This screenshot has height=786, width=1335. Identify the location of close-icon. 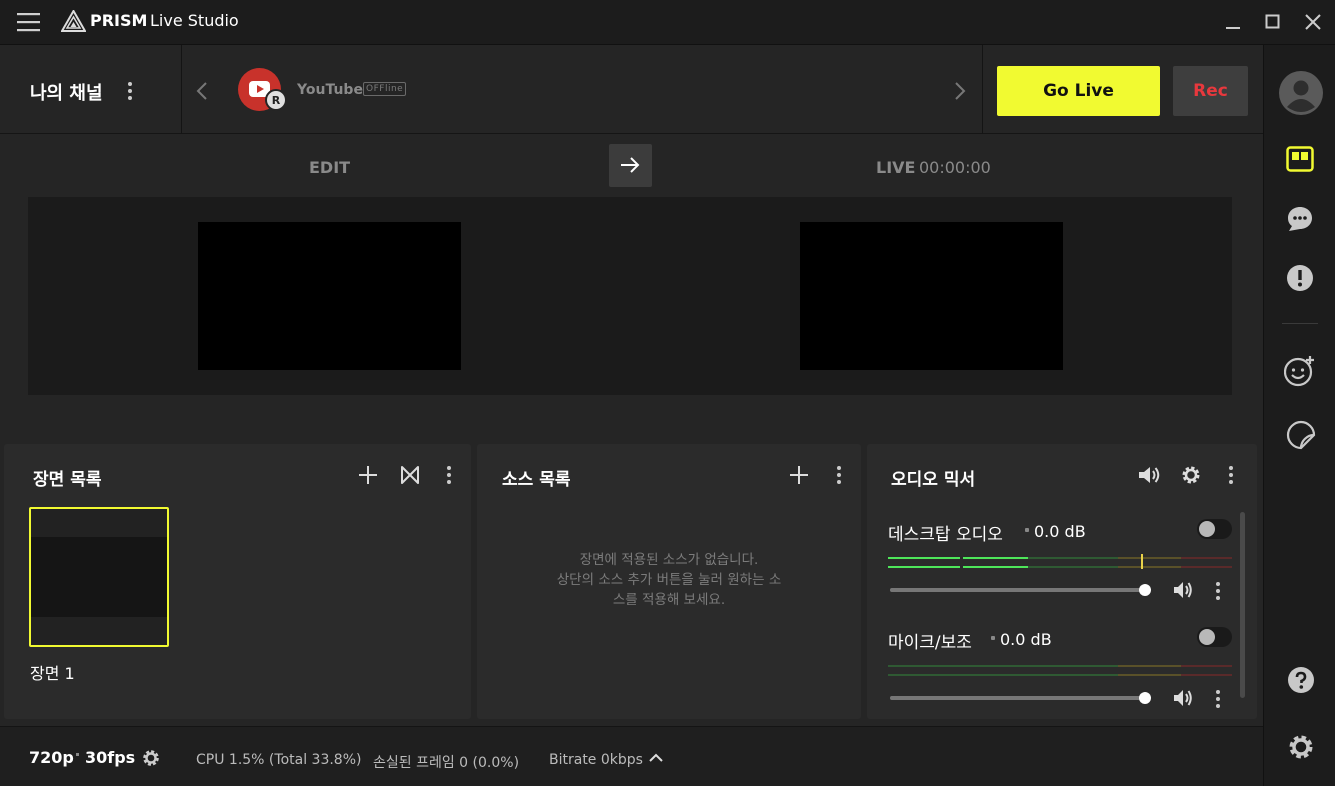
(1313, 22).